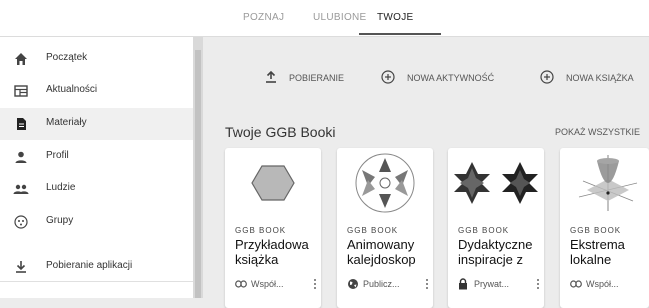 This screenshot has width=649, height=308. I want to click on card-thumbnail-stars, so click(496, 183).